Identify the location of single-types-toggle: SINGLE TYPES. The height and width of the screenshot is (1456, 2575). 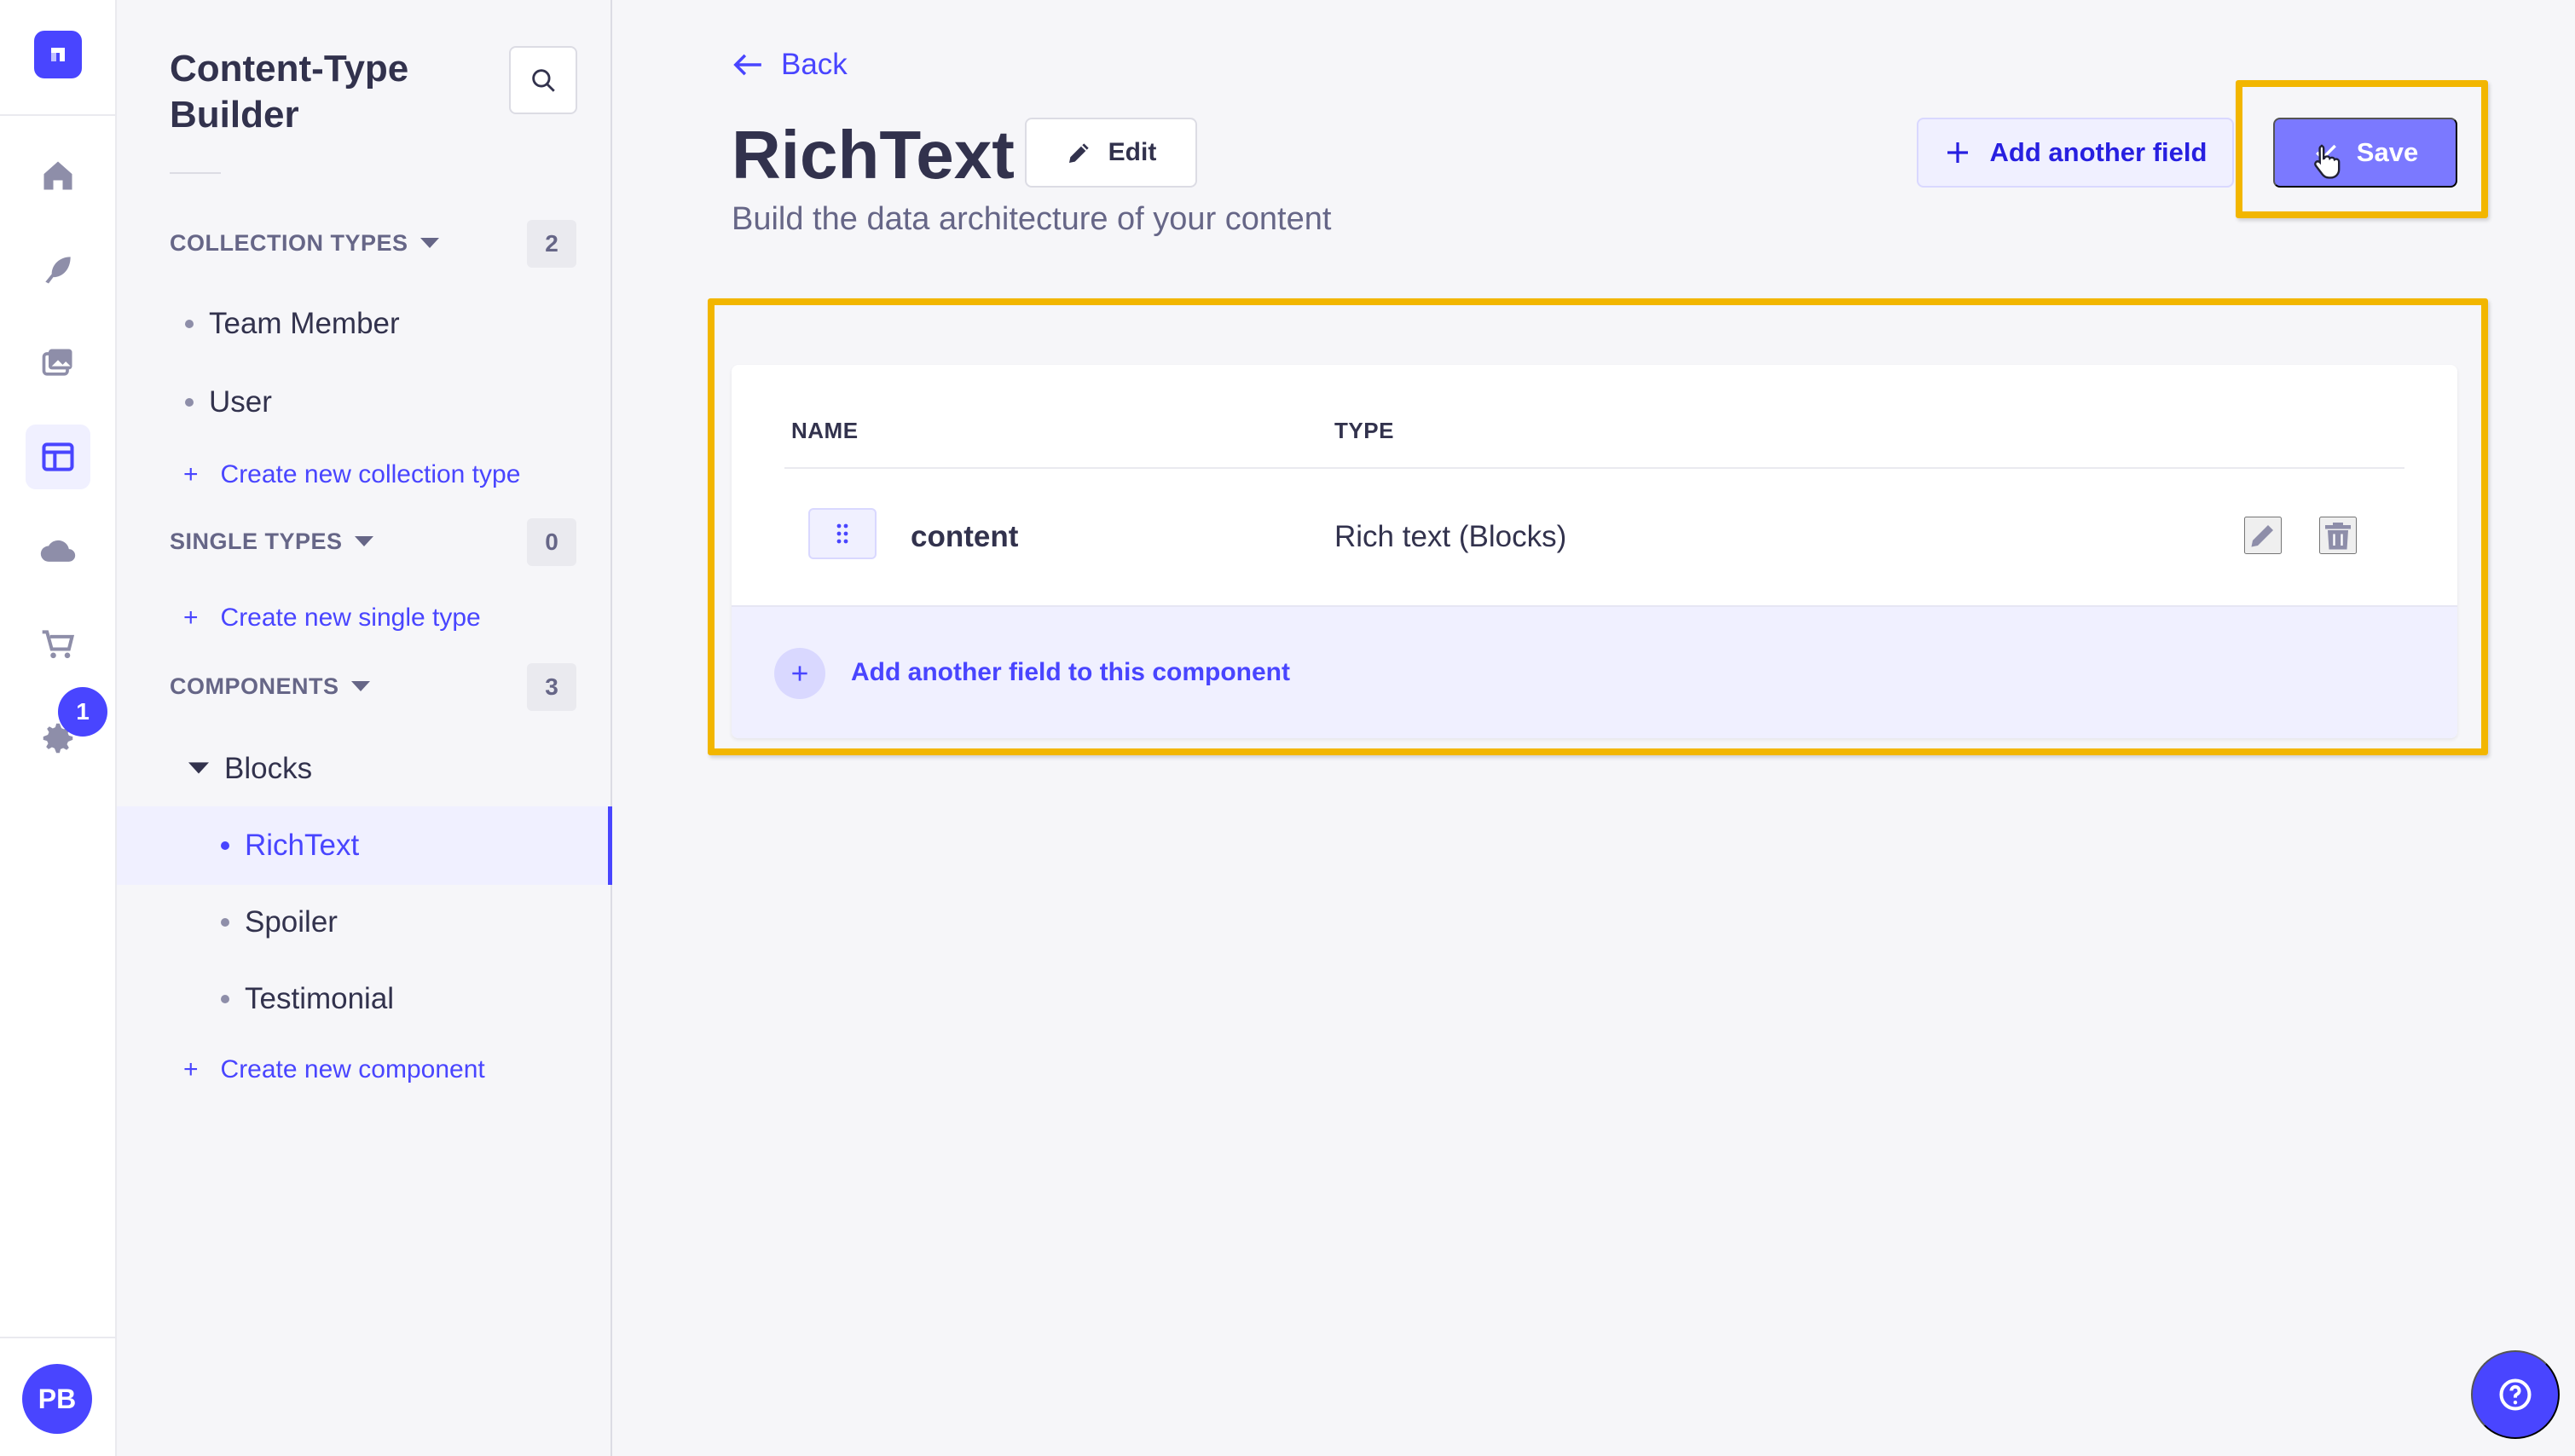
(271, 542).